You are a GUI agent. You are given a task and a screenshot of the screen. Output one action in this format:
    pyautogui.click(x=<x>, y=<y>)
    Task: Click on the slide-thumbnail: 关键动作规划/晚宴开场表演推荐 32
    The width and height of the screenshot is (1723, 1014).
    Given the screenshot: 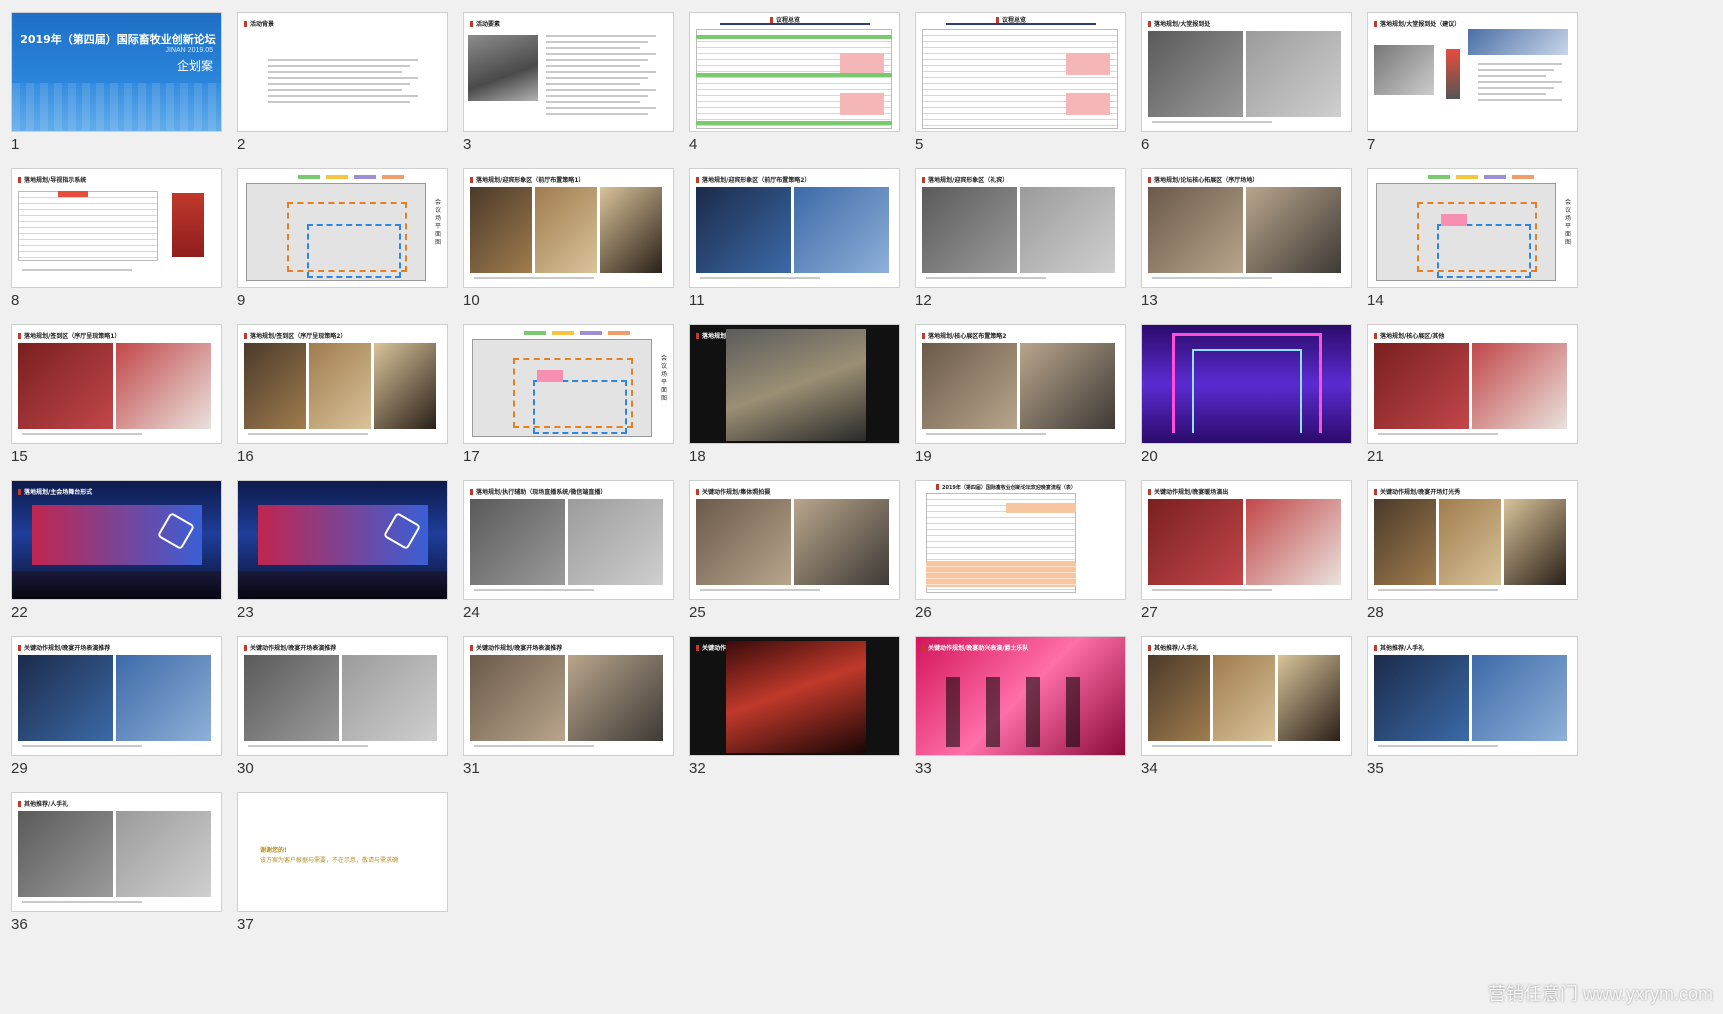 What is the action you would take?
    pyautogui.click(x=794, y=713)
    